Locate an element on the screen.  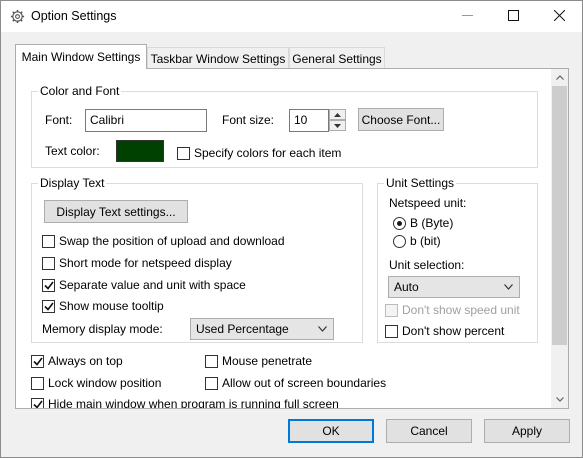
checkbox-label: Swap the position of upload and download is located at coordinates (172, 241).